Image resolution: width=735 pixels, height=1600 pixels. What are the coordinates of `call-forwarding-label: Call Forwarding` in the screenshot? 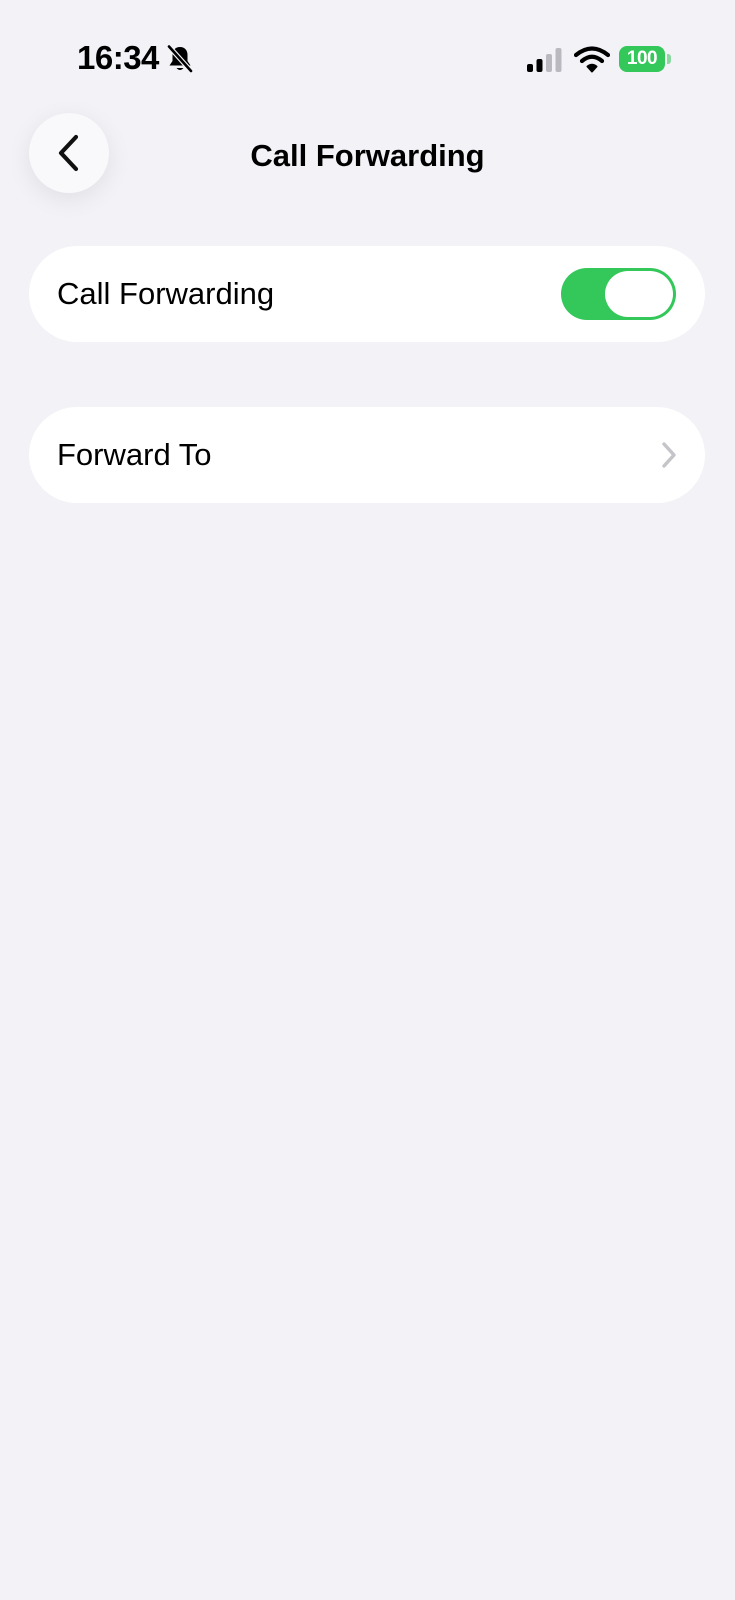 It's located at (166, 293).